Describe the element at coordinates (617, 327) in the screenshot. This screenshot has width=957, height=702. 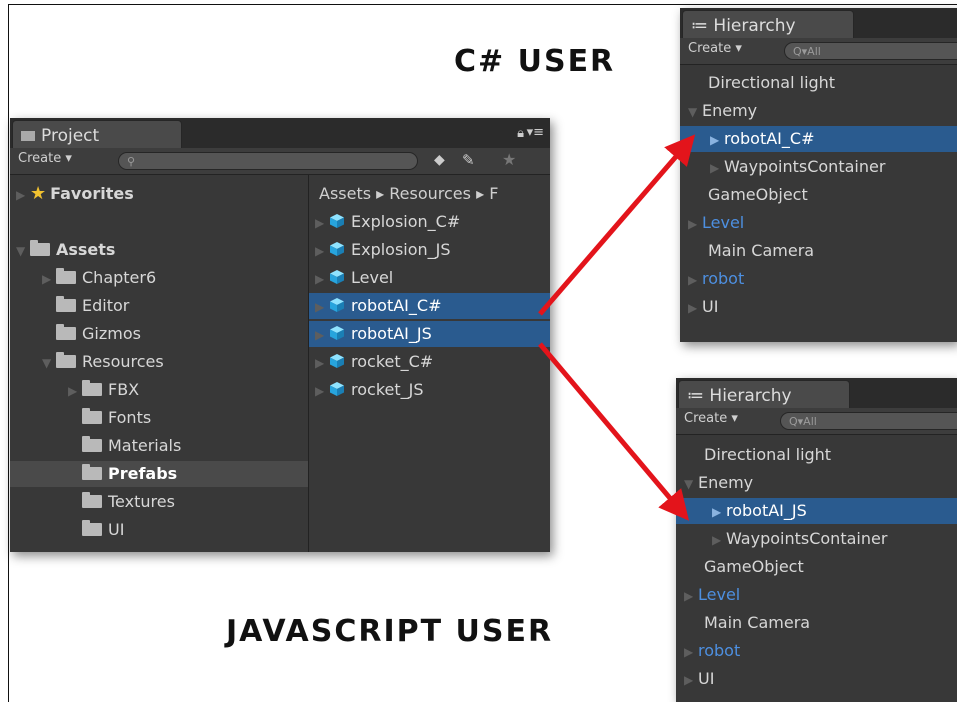
I see `annotation-arrows` at that location.